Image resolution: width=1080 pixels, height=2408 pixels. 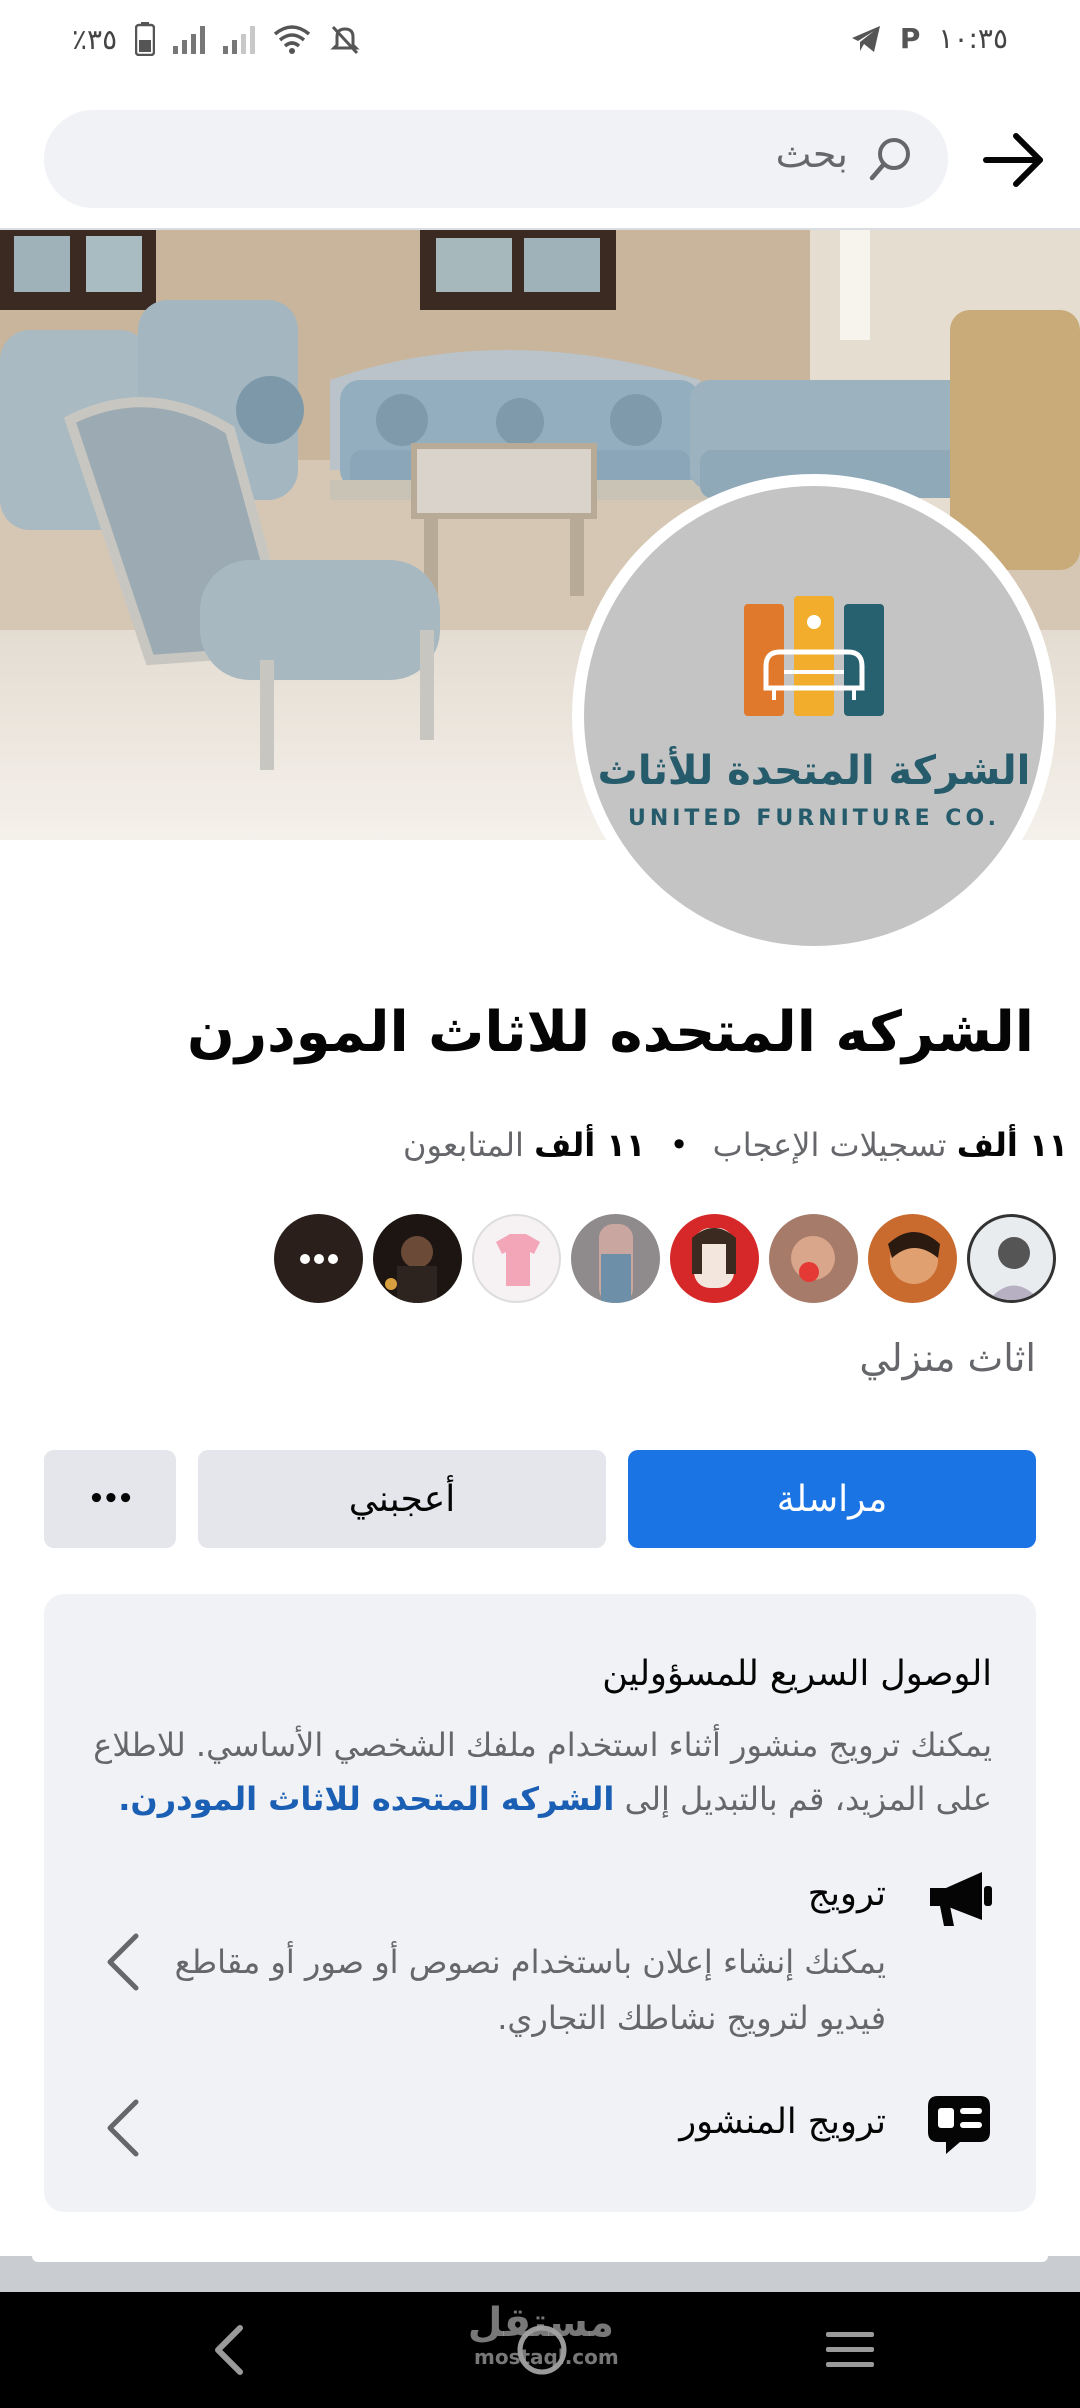 I want to click on megaphone-icon, so click(x=961, y=1899).